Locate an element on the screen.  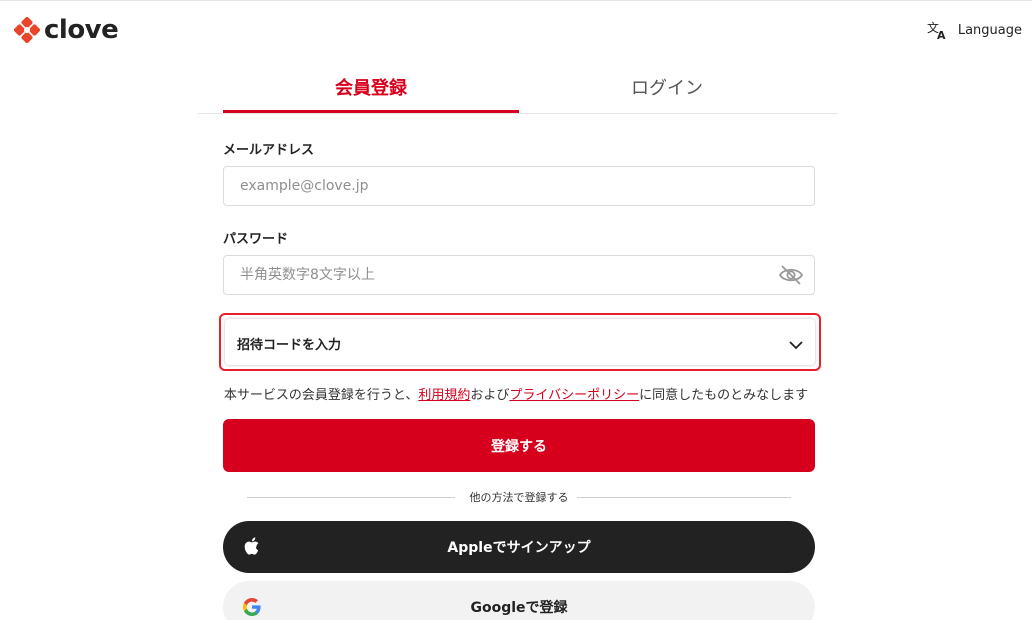
language-button: 文 A Language is located at coordinates (974, 30).